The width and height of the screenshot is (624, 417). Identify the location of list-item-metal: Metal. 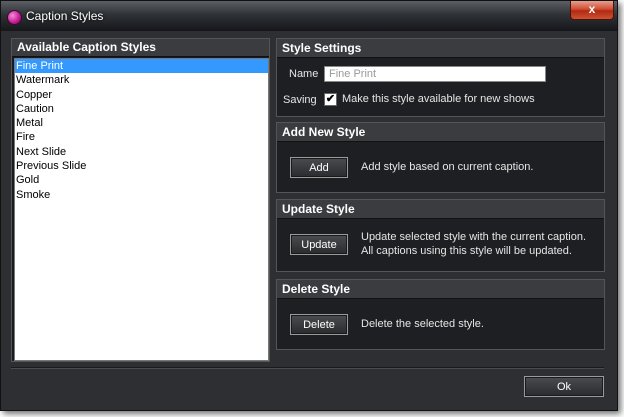
(141, 123).